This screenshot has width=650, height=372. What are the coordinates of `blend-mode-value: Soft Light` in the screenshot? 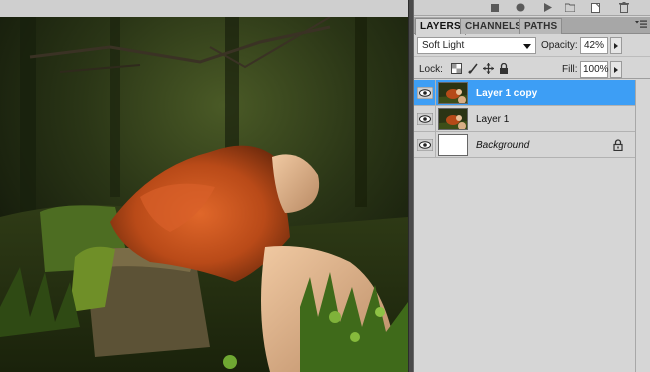 It's located at (443, 45).